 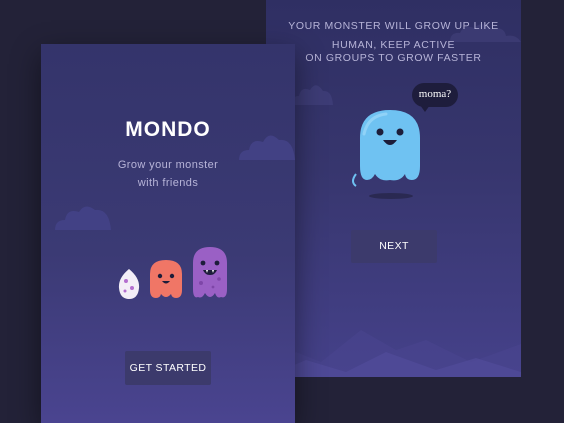 What do you see at coordinates (168, 183) in the screenshot?
I see `subtitle-line-2: with friends` at bounding box center [168, 183].